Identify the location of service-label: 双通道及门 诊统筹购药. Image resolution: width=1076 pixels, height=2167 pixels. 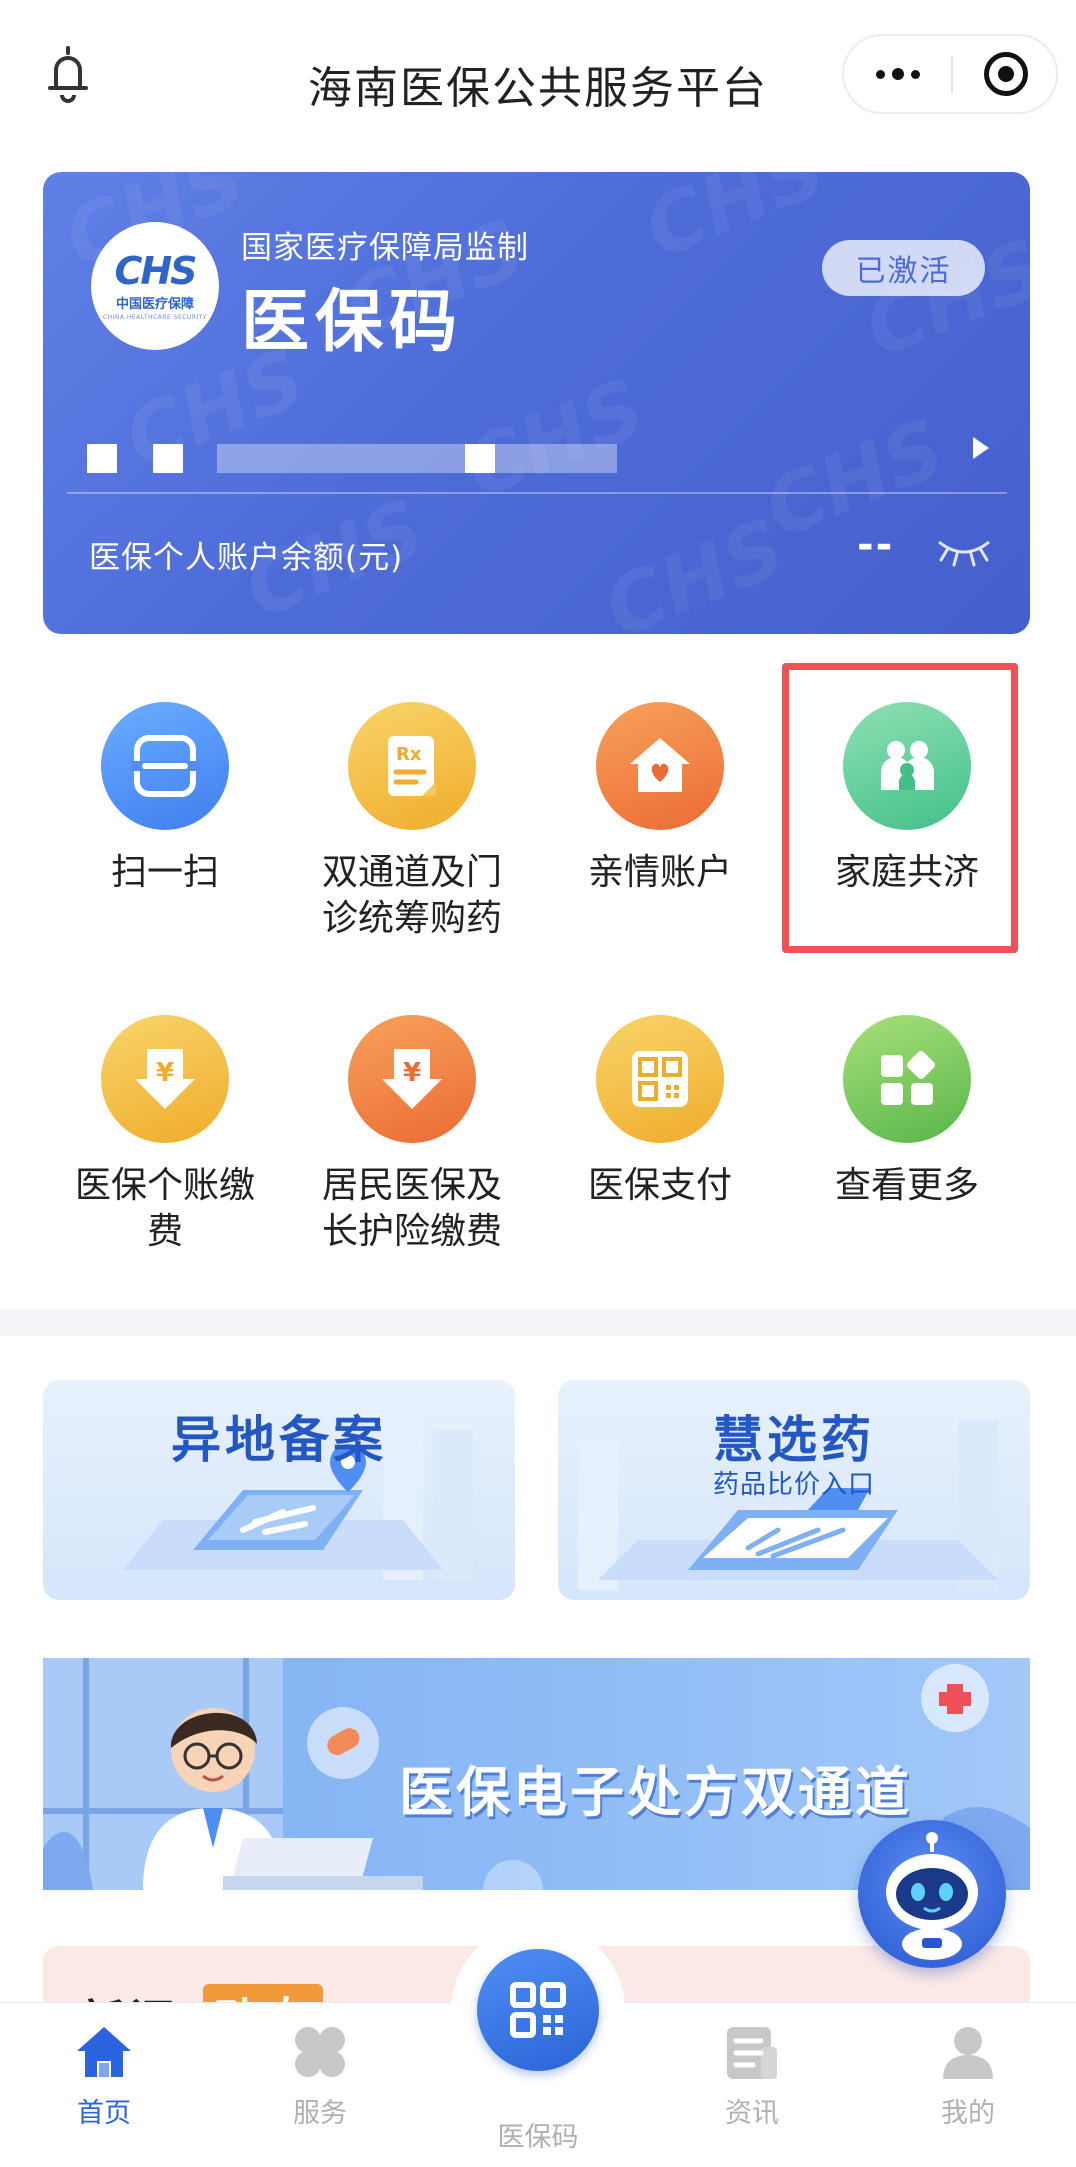
(411, 895).